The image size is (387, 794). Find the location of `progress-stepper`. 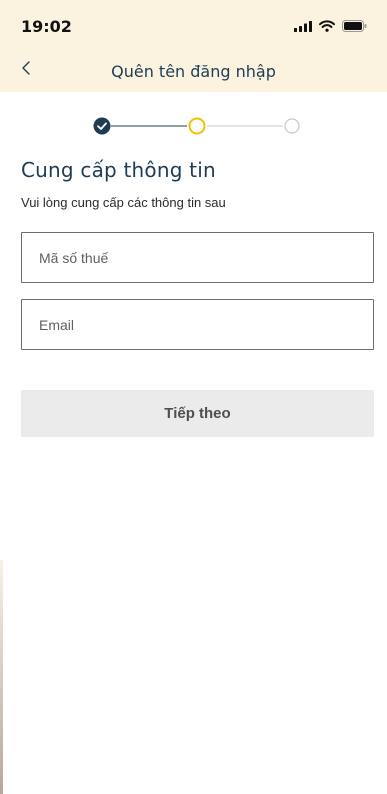

progress-stepper is located at coordinates (197, 126).